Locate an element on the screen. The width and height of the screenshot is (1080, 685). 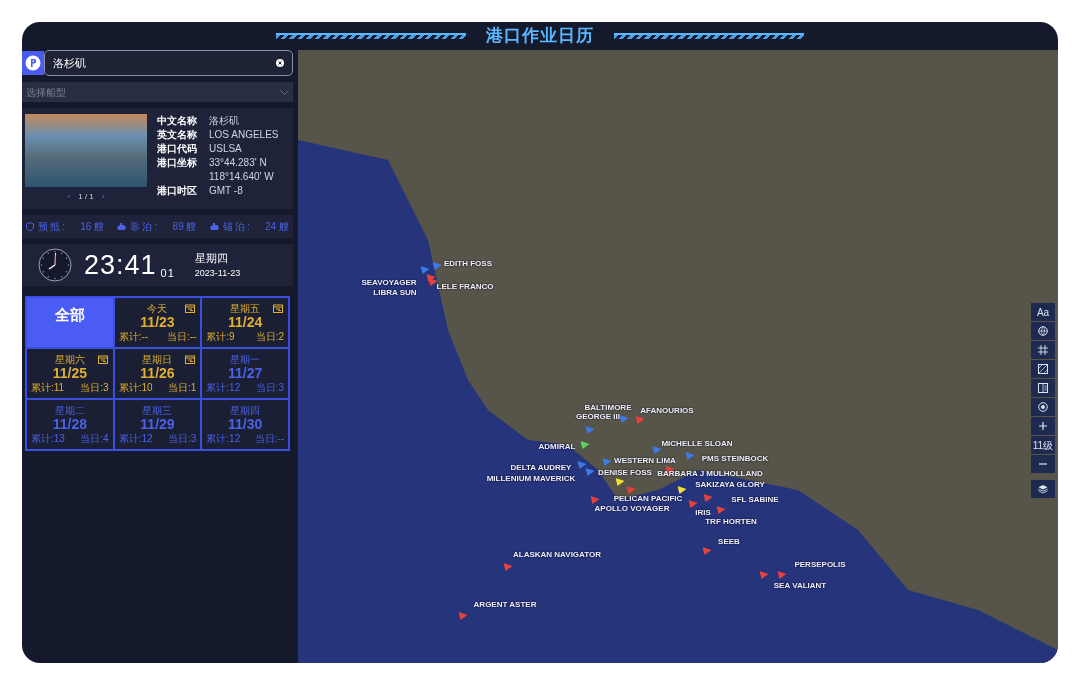
clear-icon is located at coordinates (280, 63).